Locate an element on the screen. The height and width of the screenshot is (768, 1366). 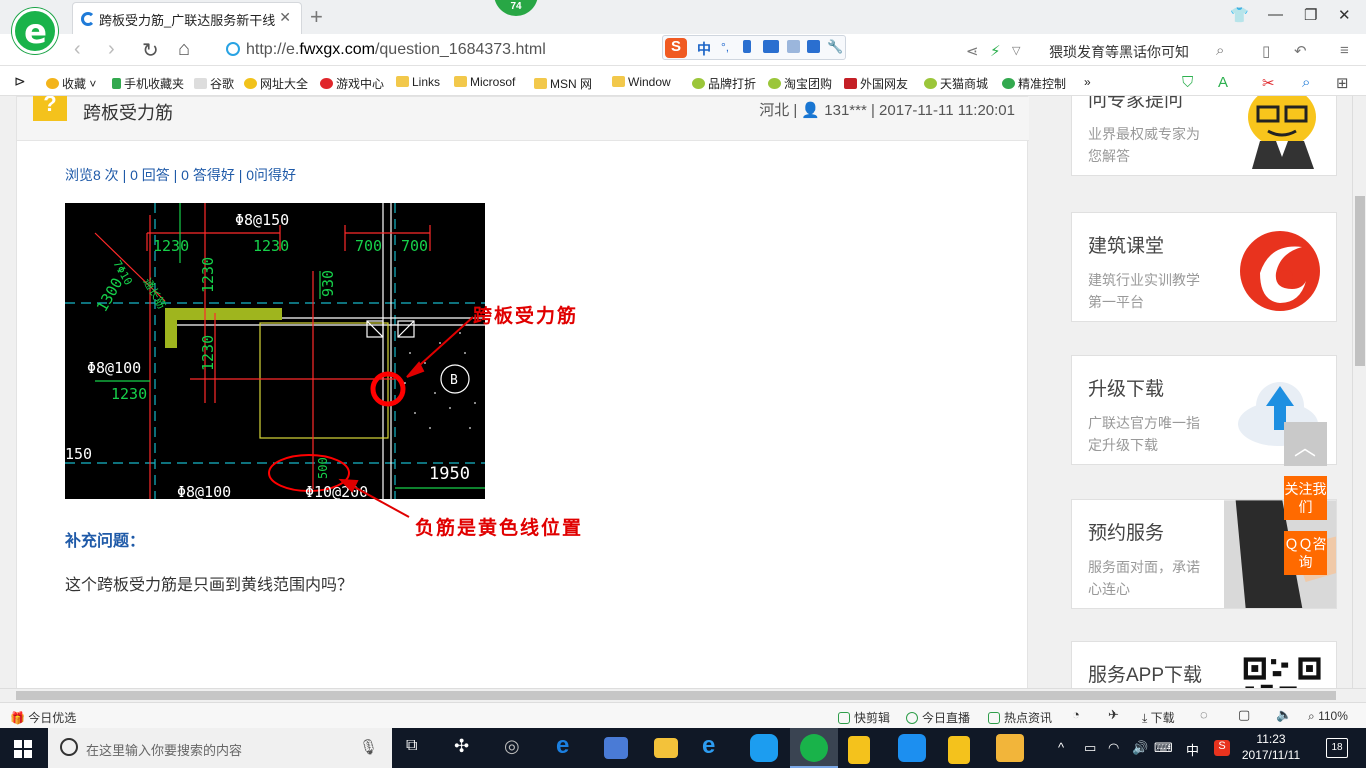
bookmark-windows: Window is located at coordinates (641, 82).